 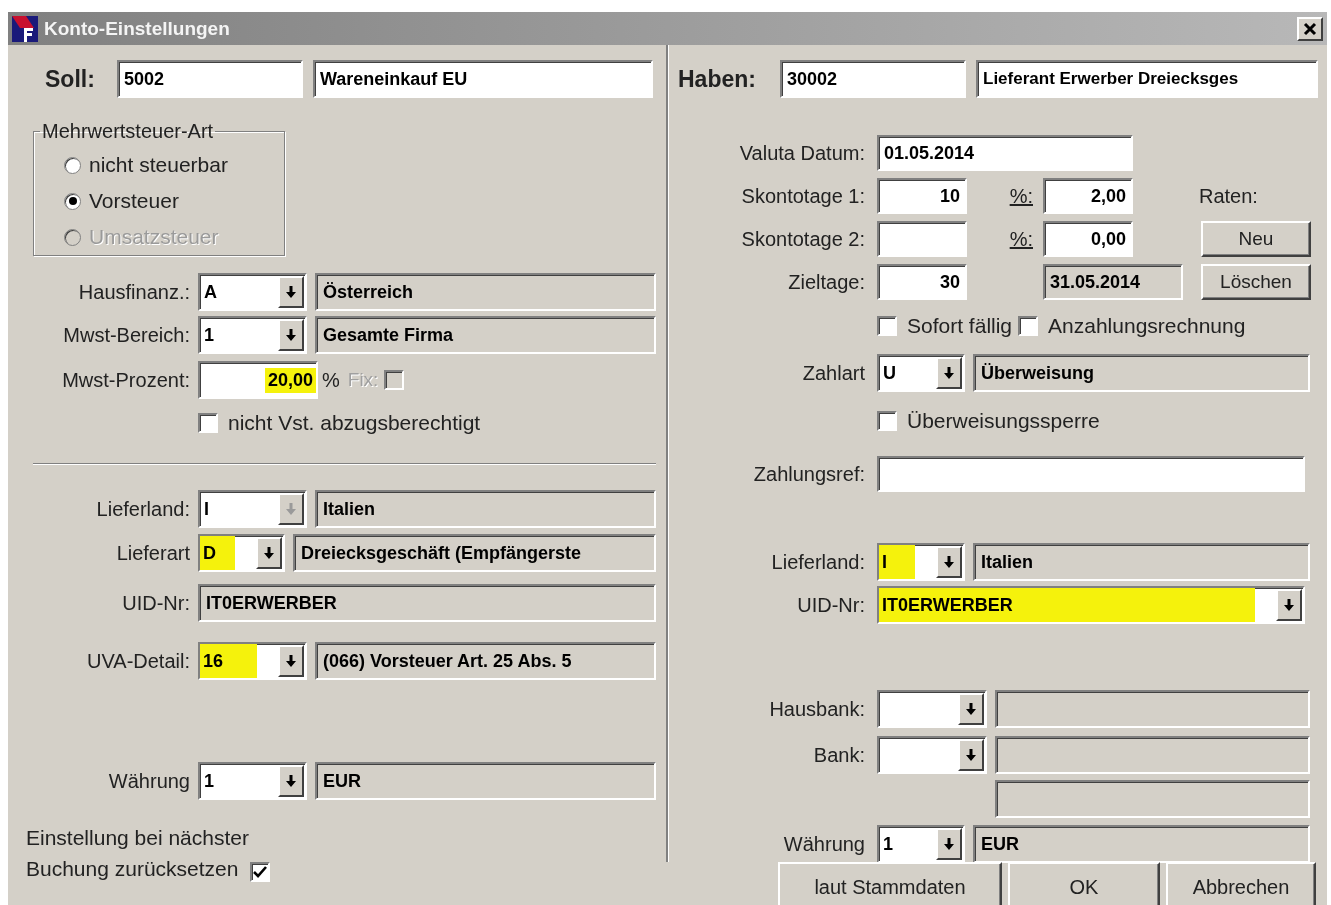 I want to click on field-label: Mwst-Bereich:, so click(x=126, y=335).